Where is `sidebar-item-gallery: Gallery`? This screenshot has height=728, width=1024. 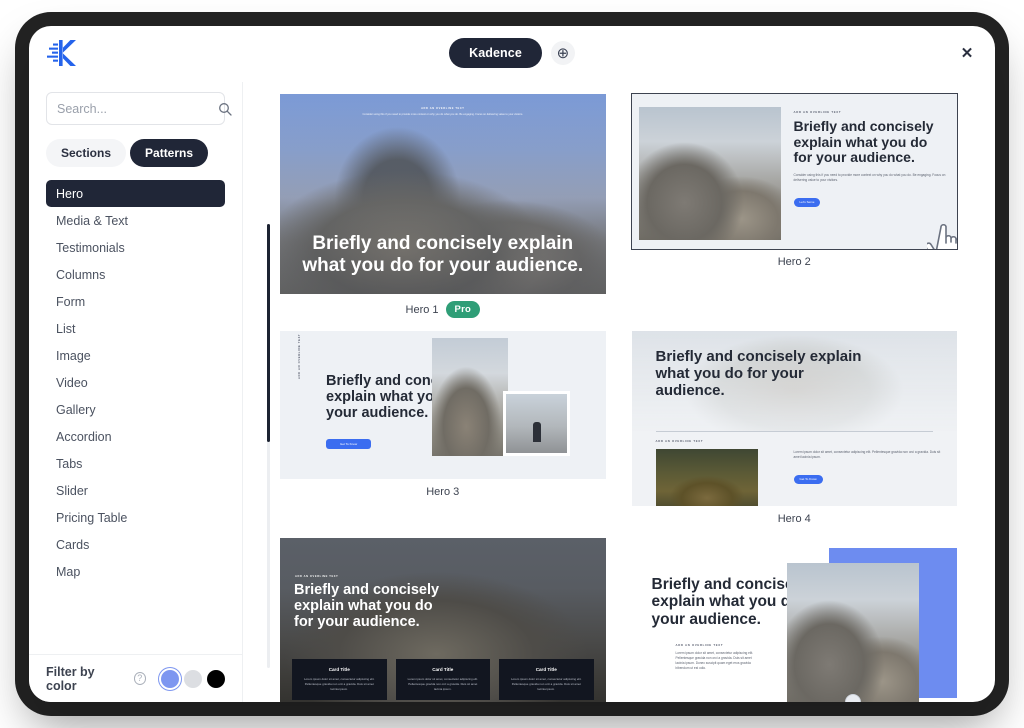
sidebar-item-gallery: Gallery is located at coordinates (135, 409).